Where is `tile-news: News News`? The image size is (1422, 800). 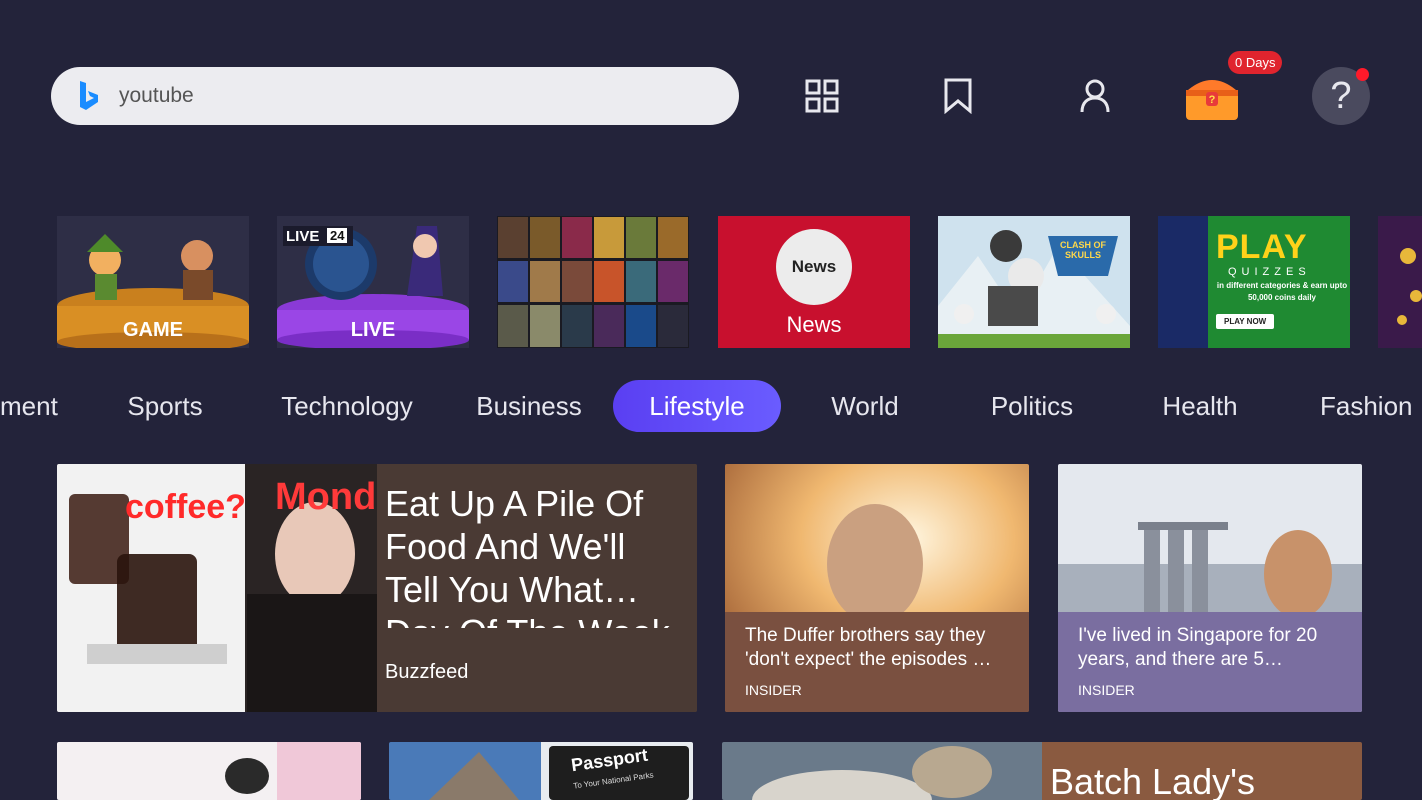
tile-news: News News is located at coordinates (814, 282).